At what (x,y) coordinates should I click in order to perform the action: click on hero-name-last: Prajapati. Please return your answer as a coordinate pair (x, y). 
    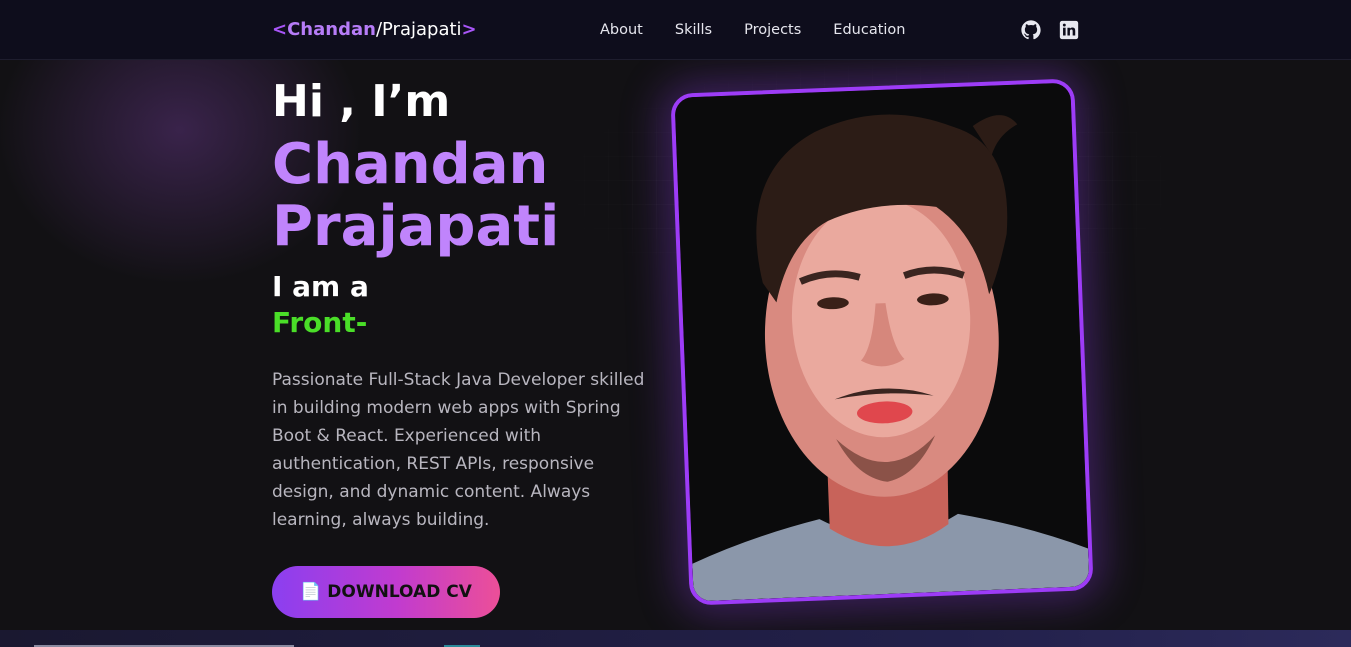
    Looking at the image, I should click on (416, 226).